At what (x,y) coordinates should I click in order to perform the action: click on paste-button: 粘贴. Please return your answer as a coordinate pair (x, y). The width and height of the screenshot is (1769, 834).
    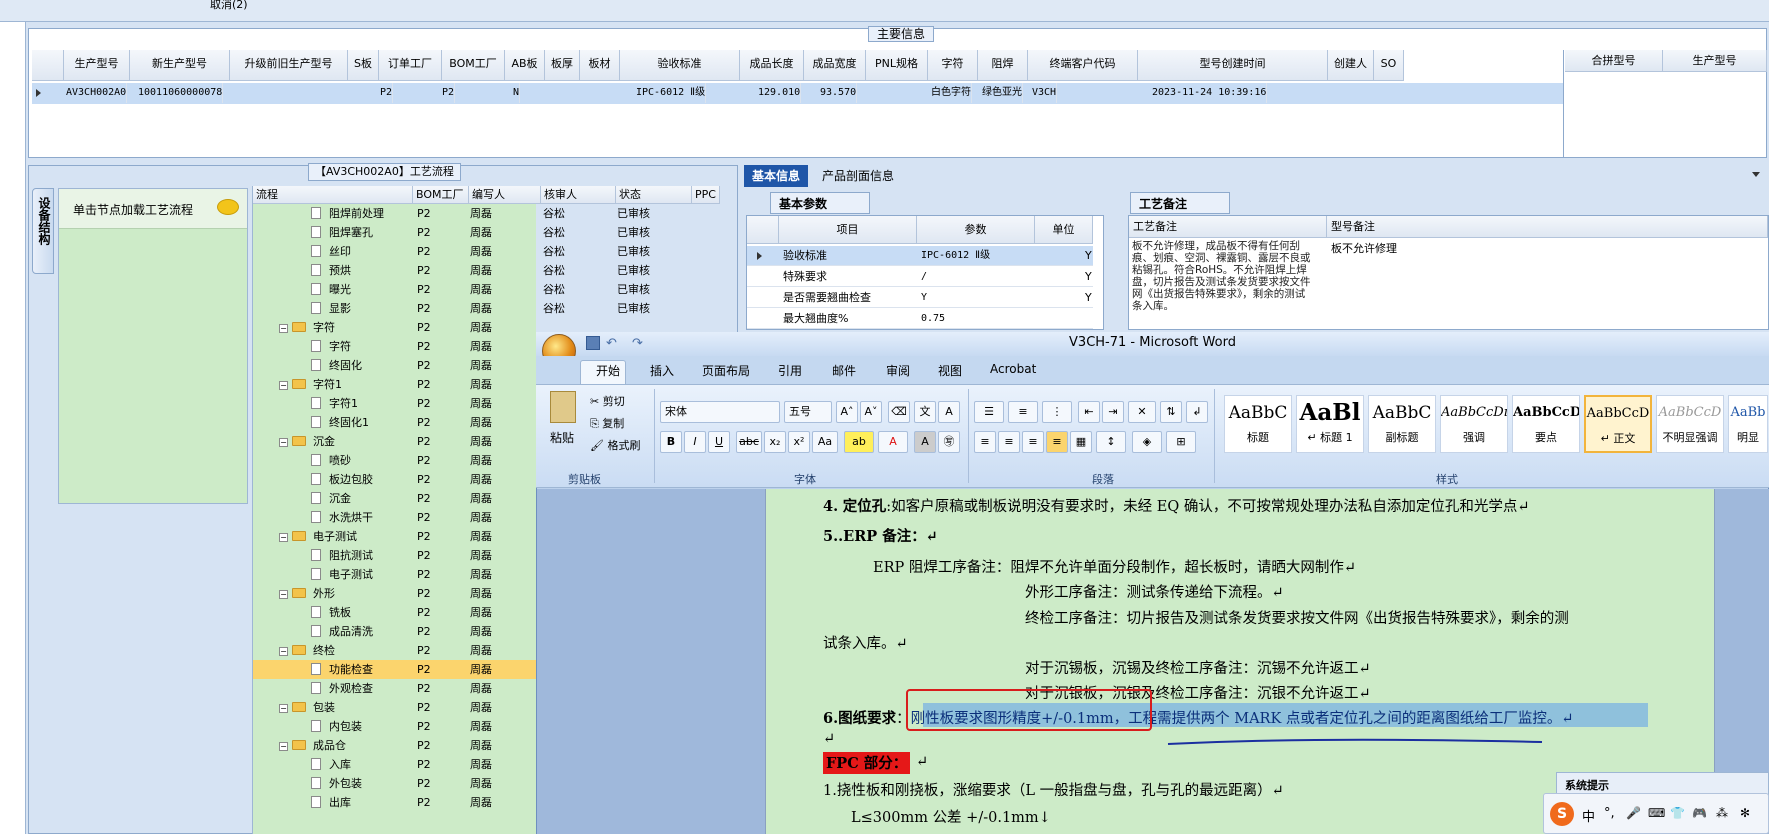
    Looking at the image, I should click on (562, 437).